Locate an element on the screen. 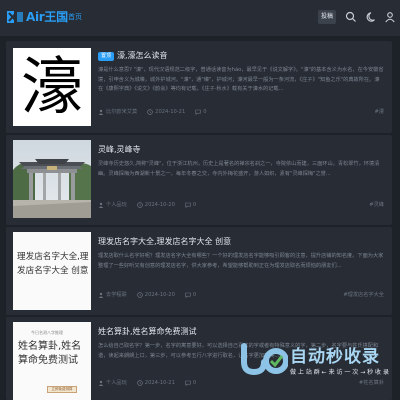 The height and width of the screenshot is (400, 400). post-thumbnail: 濠 is located at coordinates (52, 87).